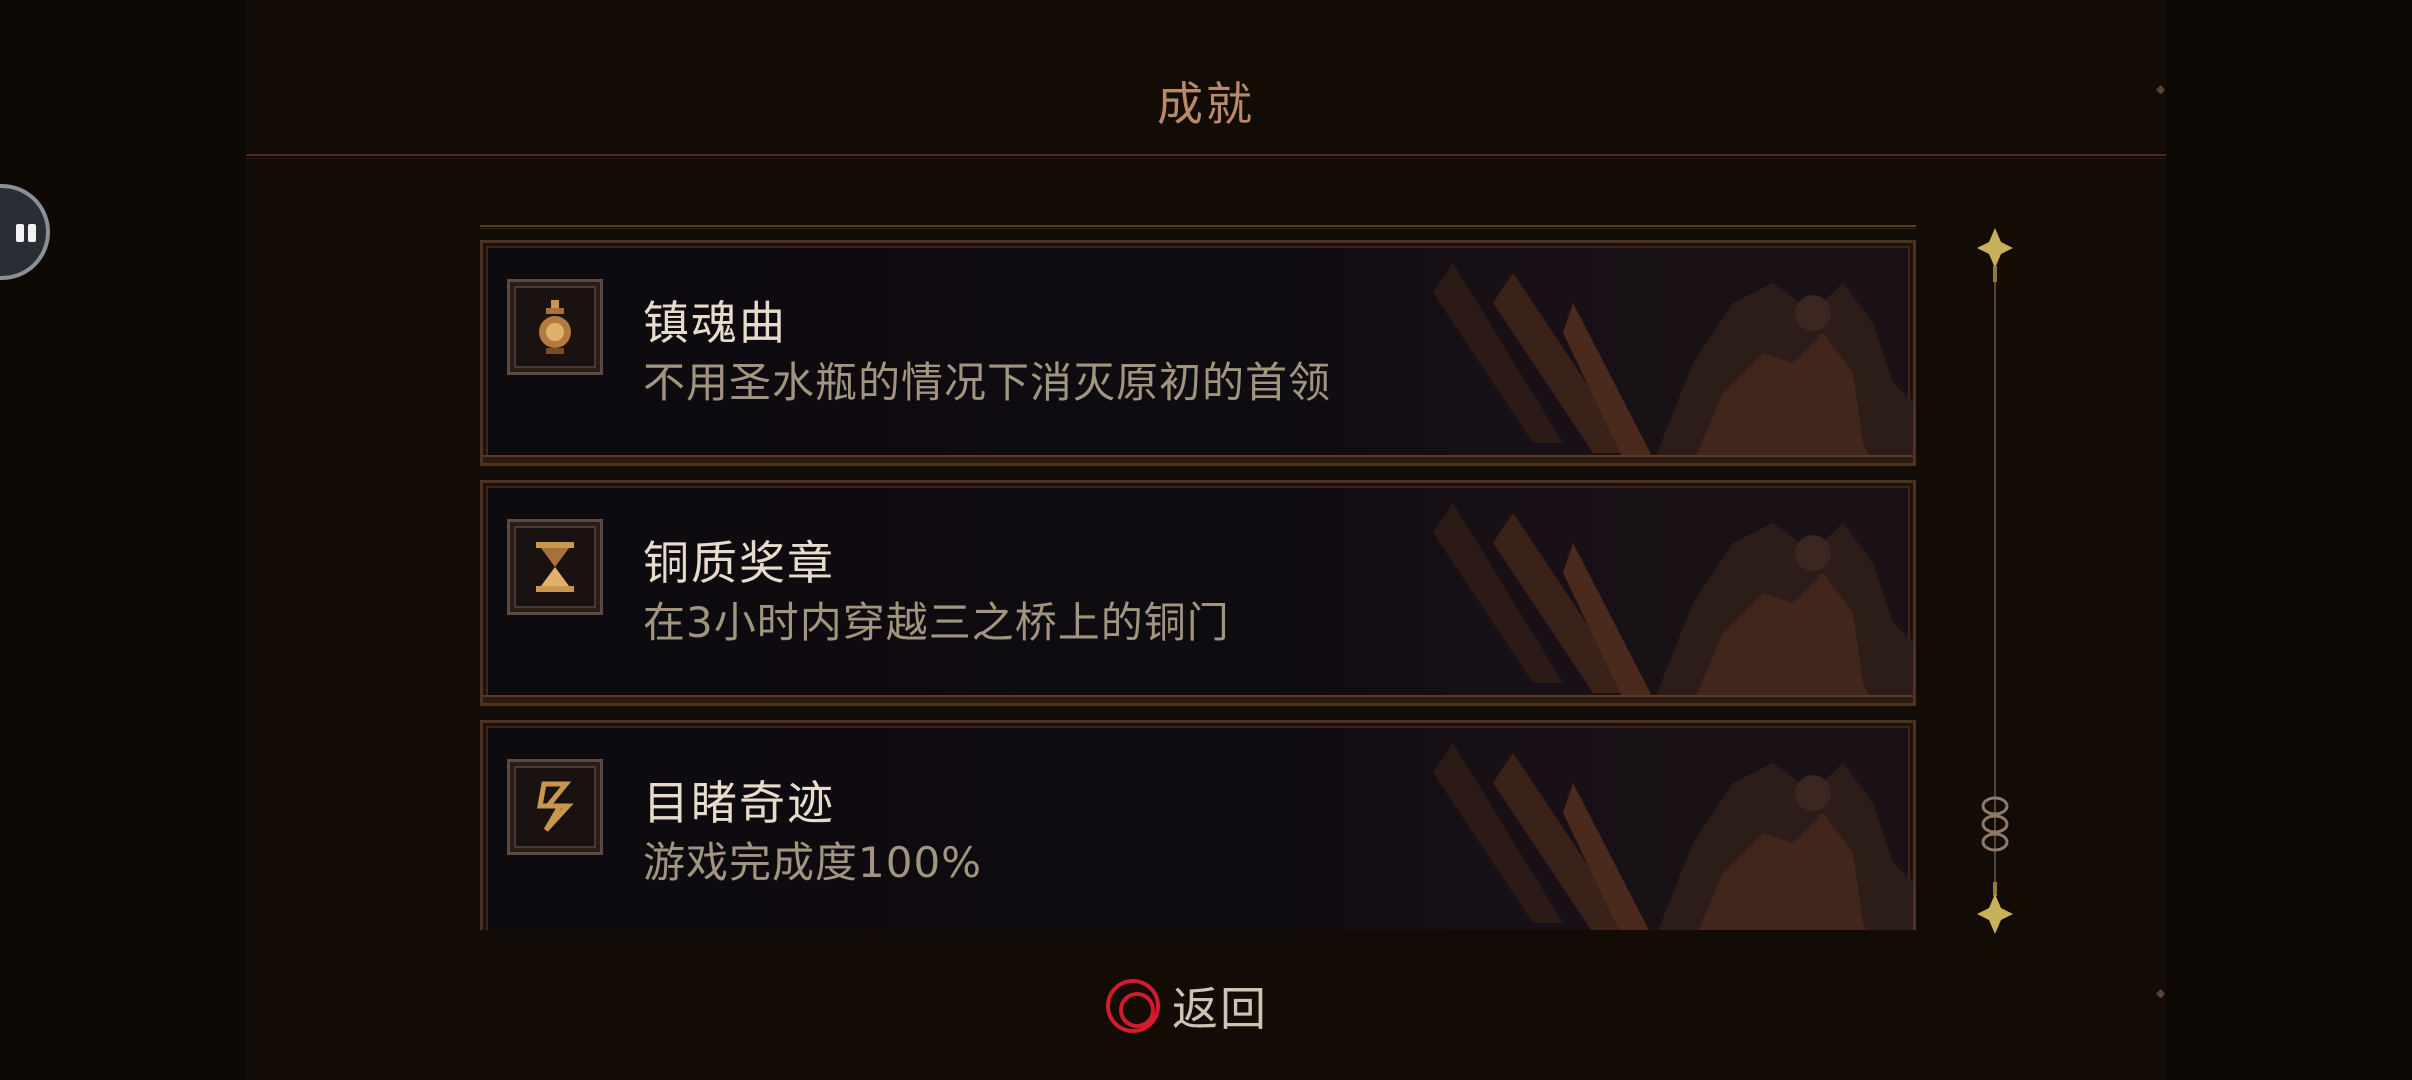 This screenshot has height=1080, width=2412. Describe the element at coordinates (2289, 540) in the screenshot. I see `right-margin` at that location.